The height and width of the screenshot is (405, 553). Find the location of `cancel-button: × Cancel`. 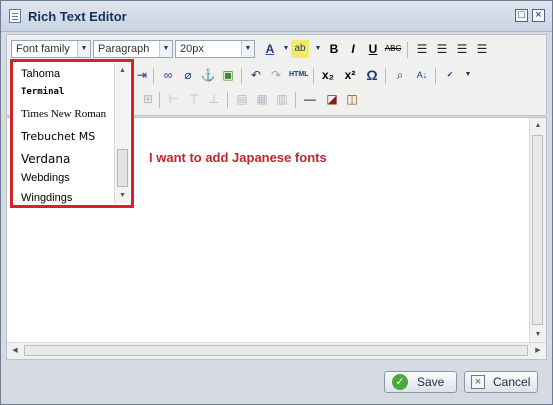

cancel-button: × Cancel is located at coordinates (501, 382).